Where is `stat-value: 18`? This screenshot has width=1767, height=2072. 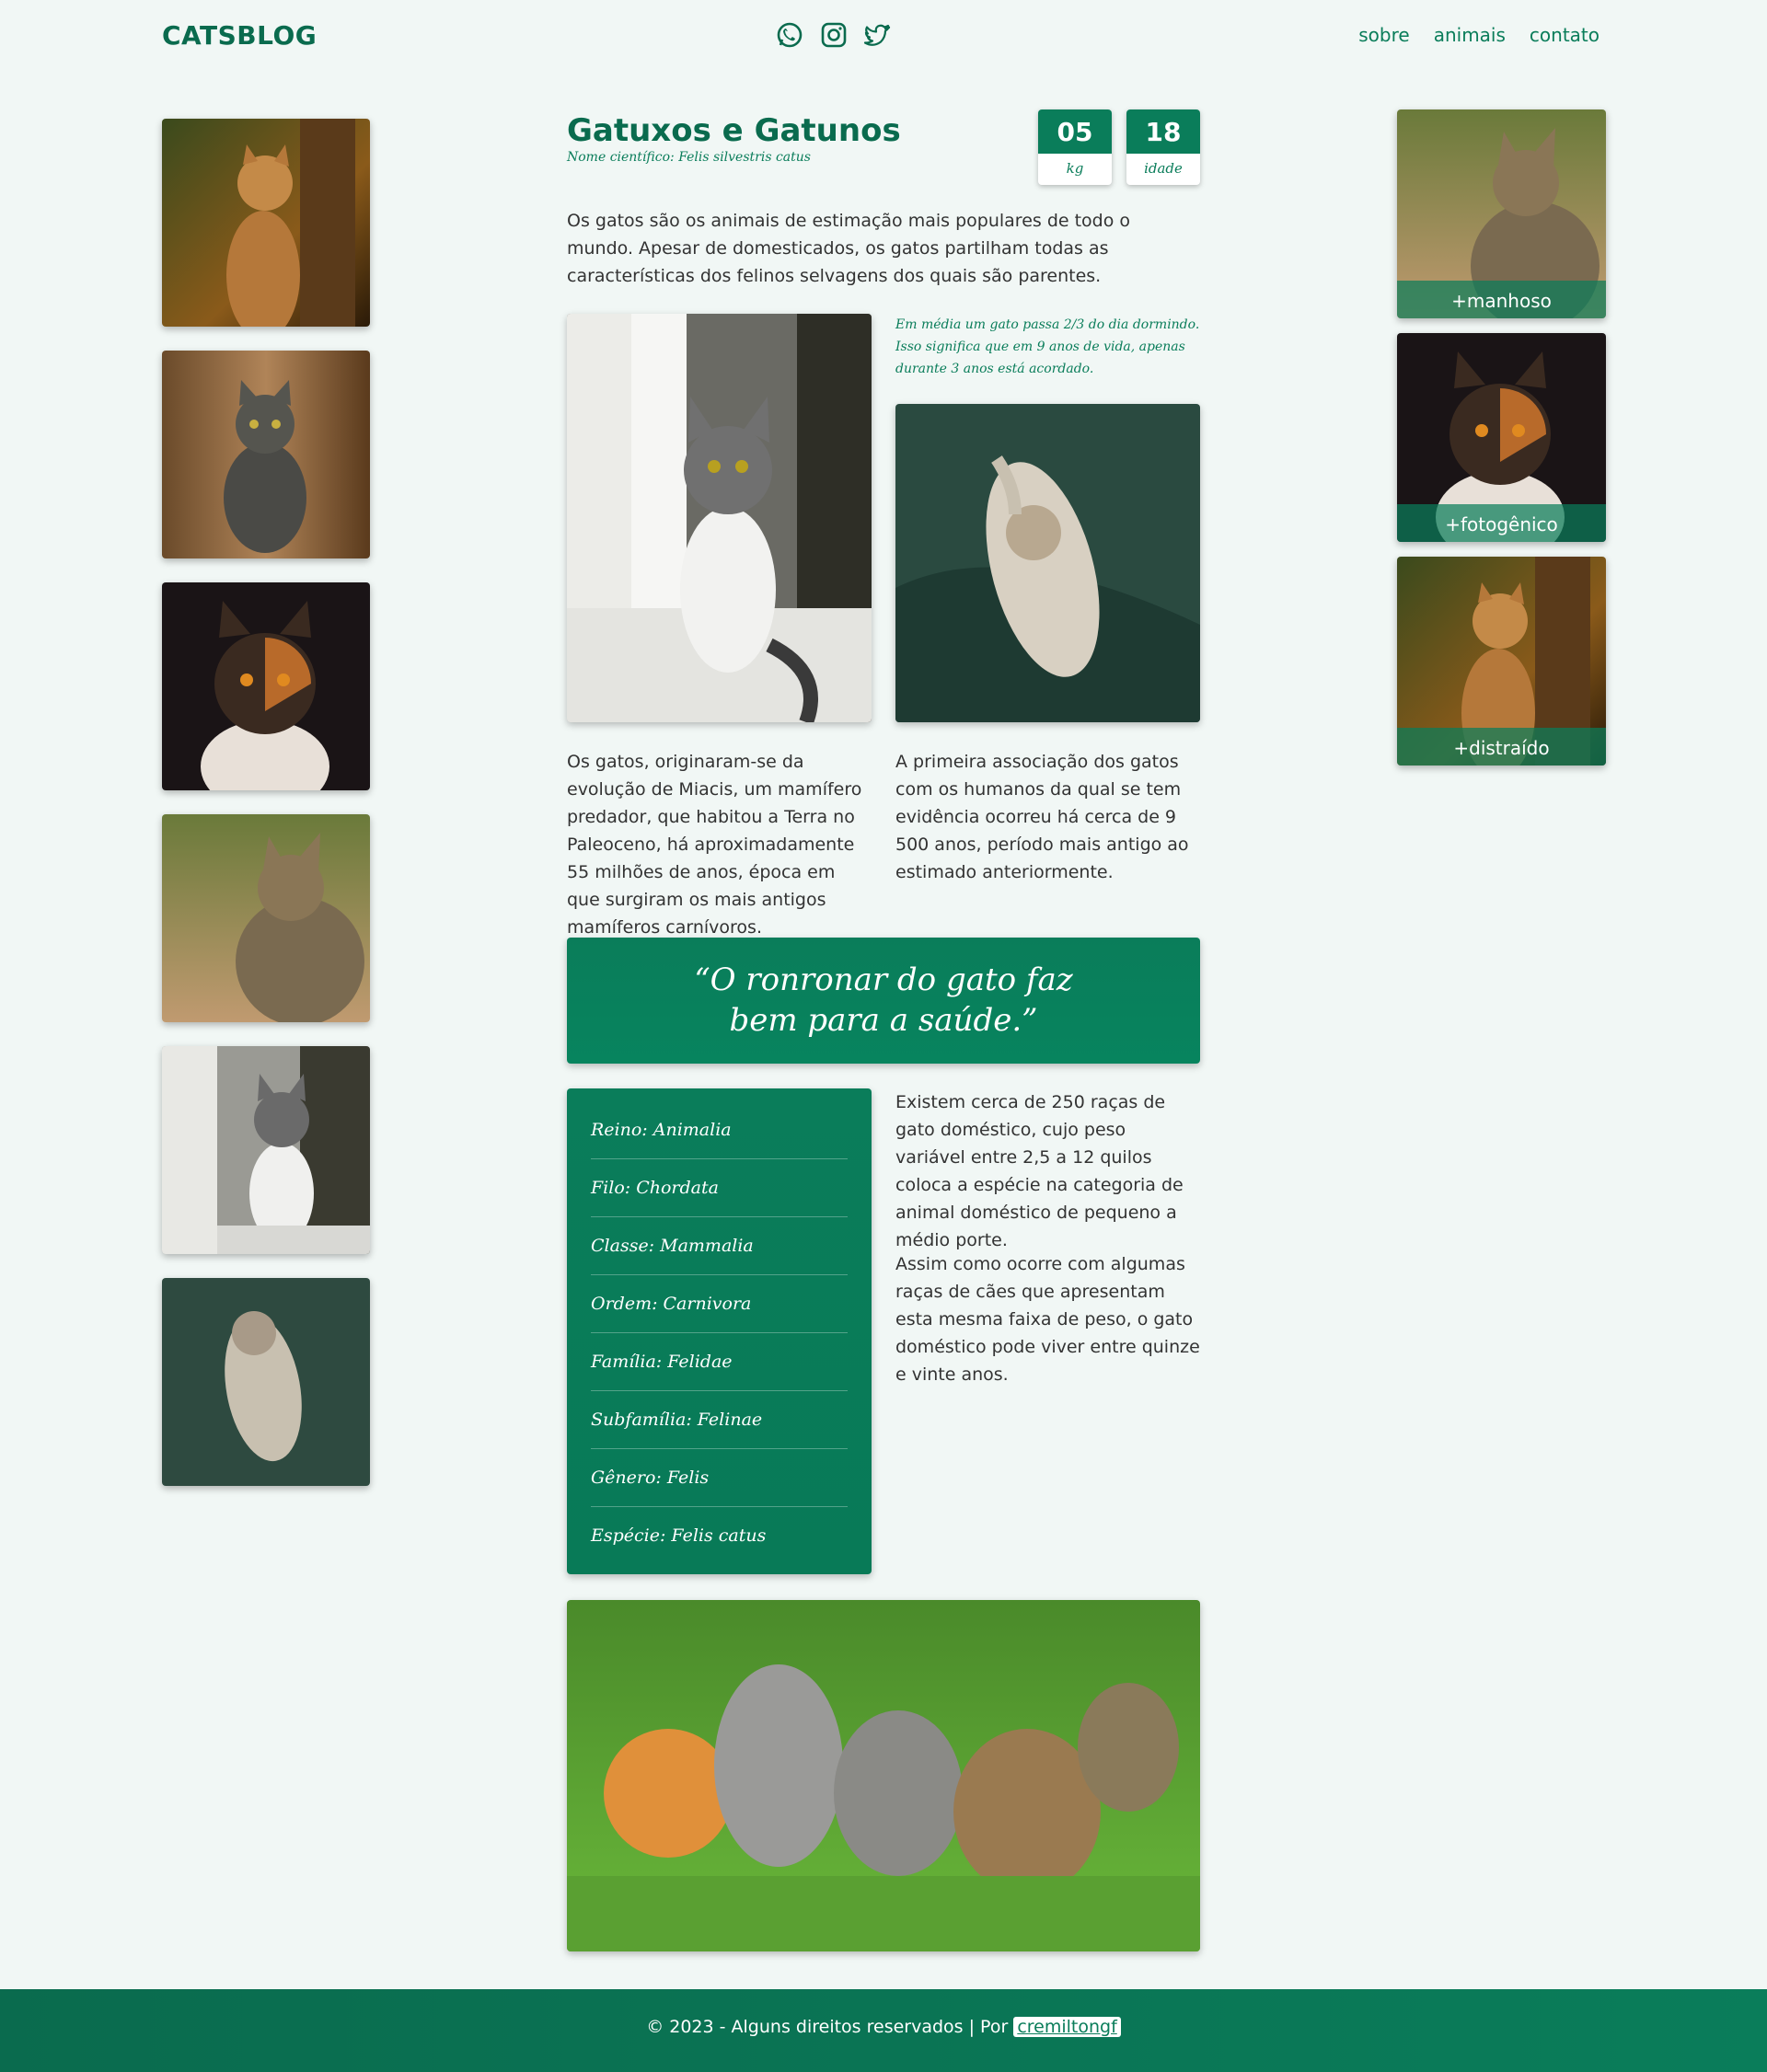
stat-value: 18 is located at coordinates (1163, 131).